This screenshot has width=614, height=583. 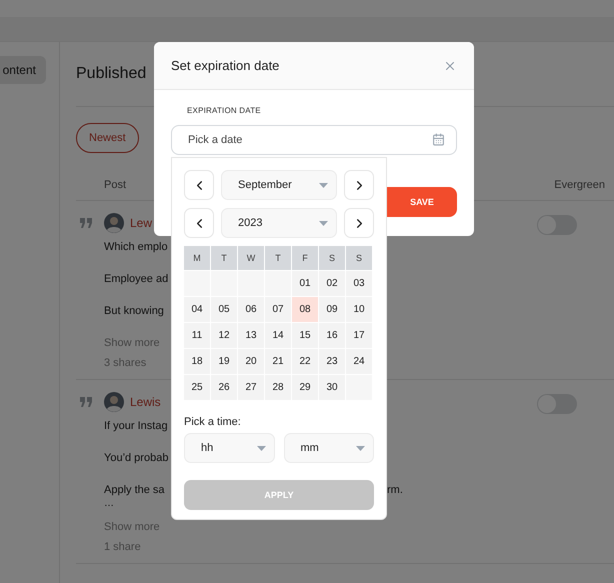 What do you see at coordinates (278, 309) in the screenshot?
I see `day-cell: 07` at bounding box center [278, 309].